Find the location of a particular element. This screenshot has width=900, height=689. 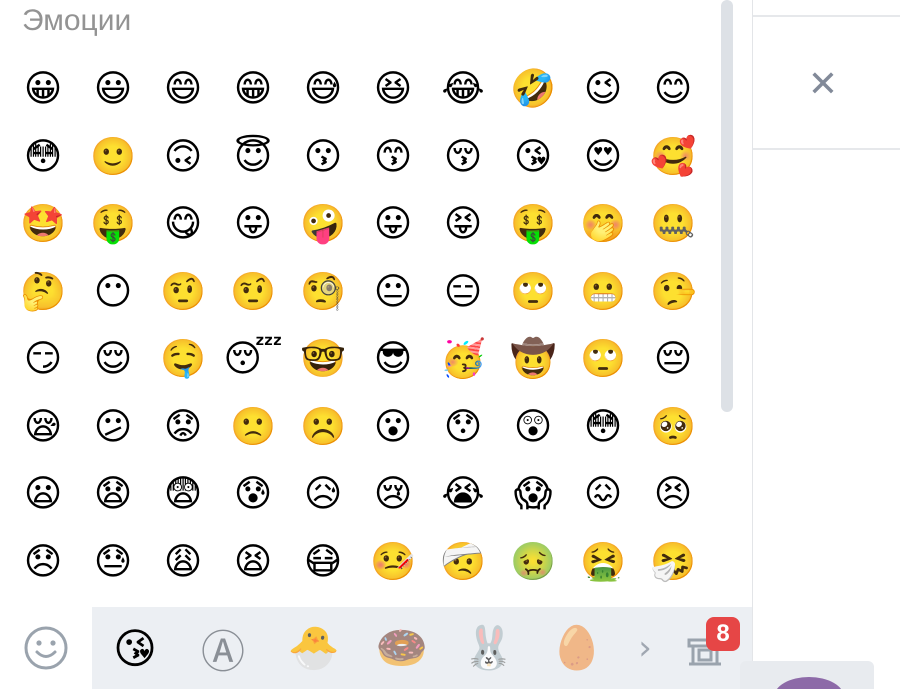

emoji-item: 😑 is located at coordinates (463, 292).